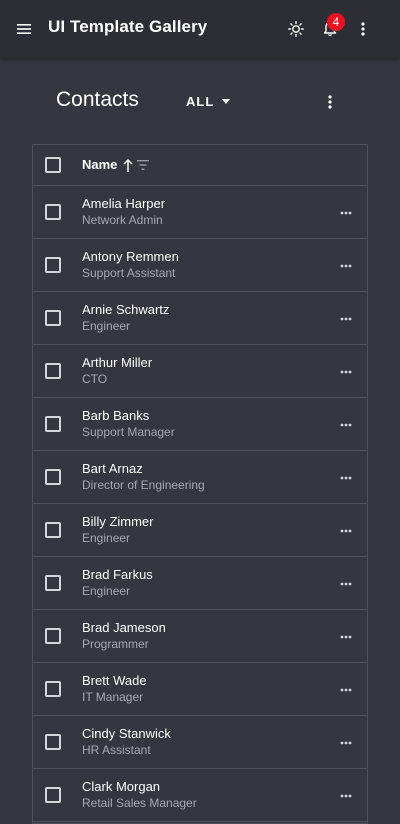  I want to click on contact-role: HR Assistant, so click(116, 750).